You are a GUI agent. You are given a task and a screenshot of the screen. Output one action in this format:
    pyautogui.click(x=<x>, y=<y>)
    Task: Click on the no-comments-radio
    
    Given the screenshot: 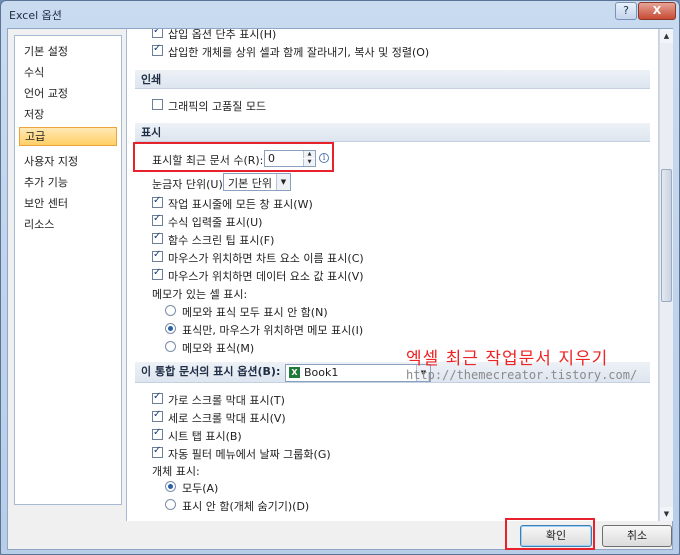 What is the action you would take?
    pyautogui.click(x=170, y=310)
    